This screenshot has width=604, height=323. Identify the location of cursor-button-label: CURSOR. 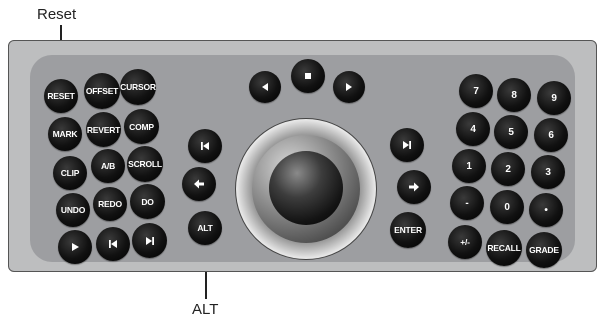
(138, 87).